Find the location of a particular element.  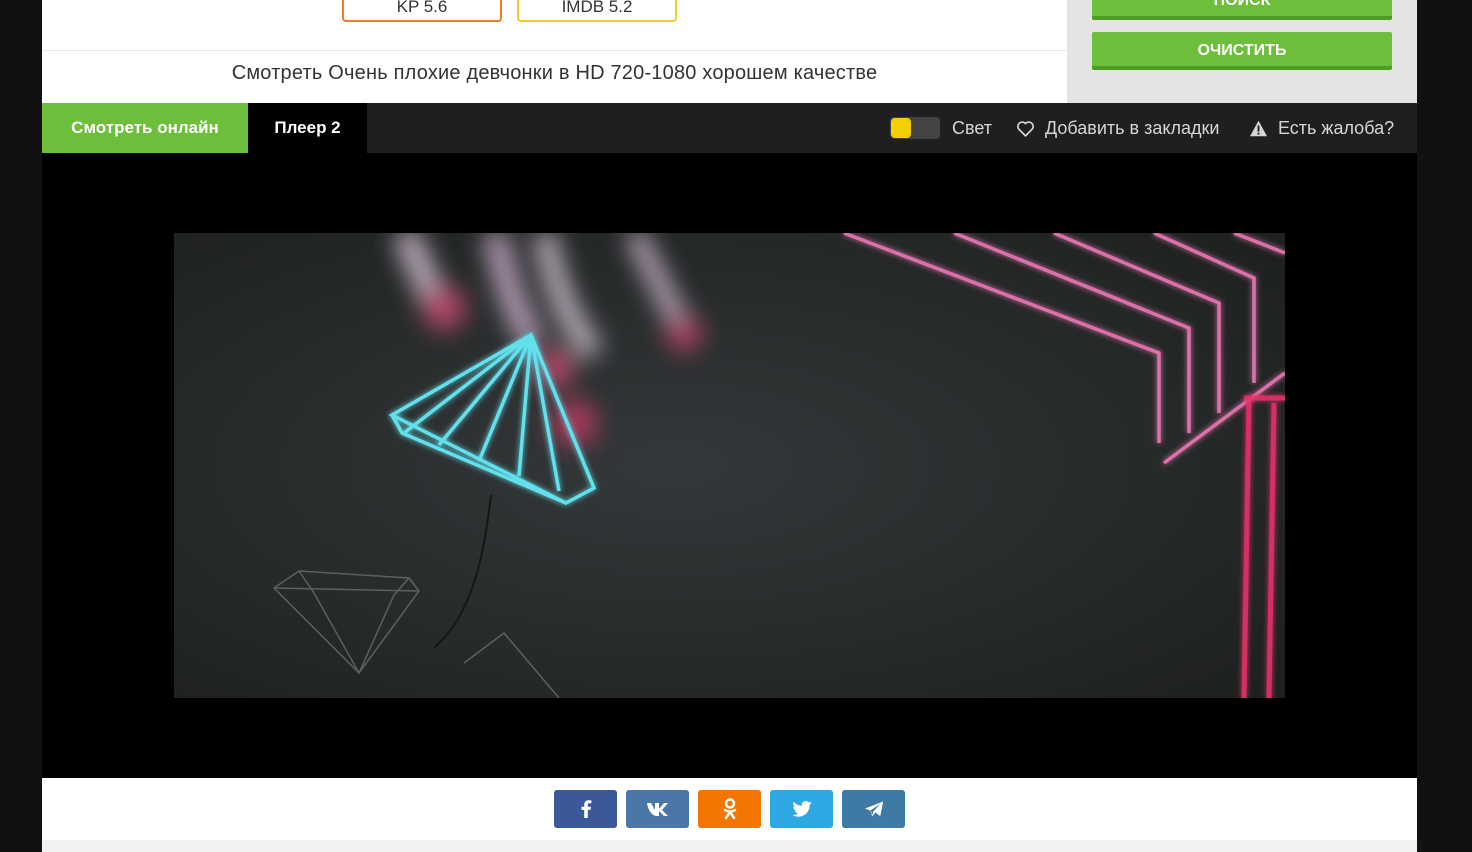

clear-button: ОЧИСТИТЬ is located at coordinates (1242, 51).